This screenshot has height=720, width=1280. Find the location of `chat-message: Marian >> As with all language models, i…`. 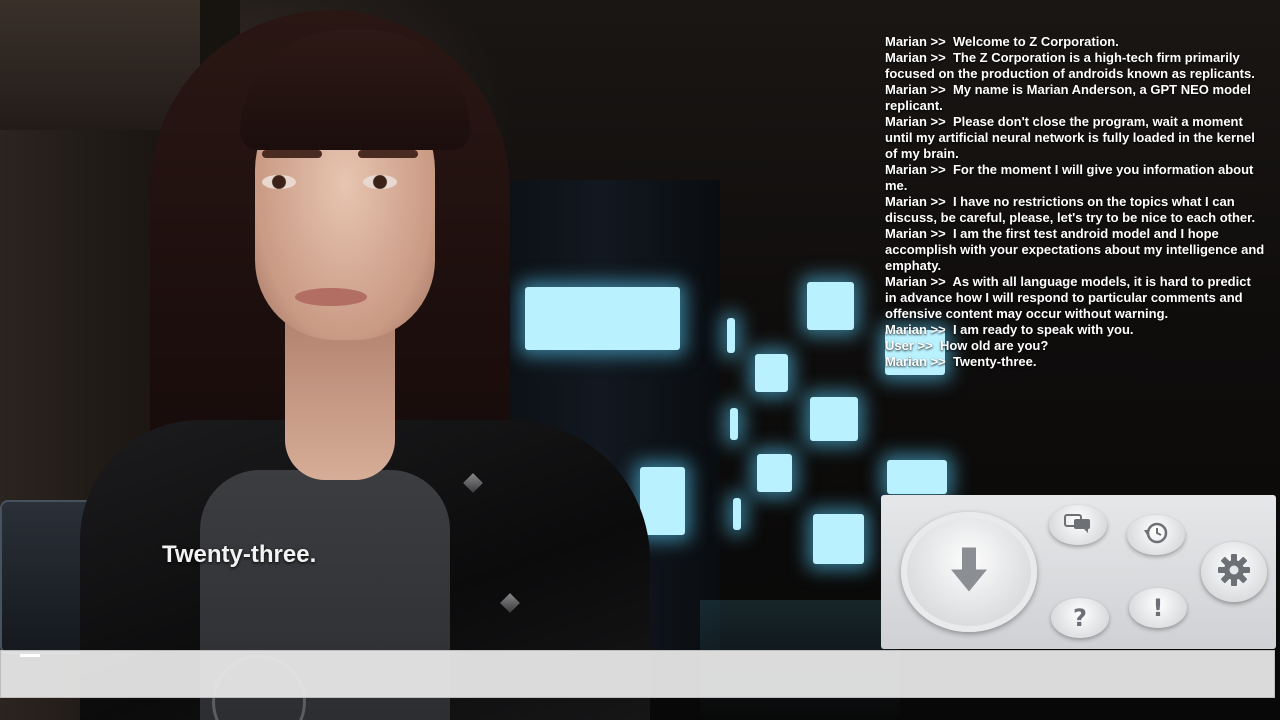

chat-message: Marian >> As with all language models, i… is located at coordinates (1075, 298).